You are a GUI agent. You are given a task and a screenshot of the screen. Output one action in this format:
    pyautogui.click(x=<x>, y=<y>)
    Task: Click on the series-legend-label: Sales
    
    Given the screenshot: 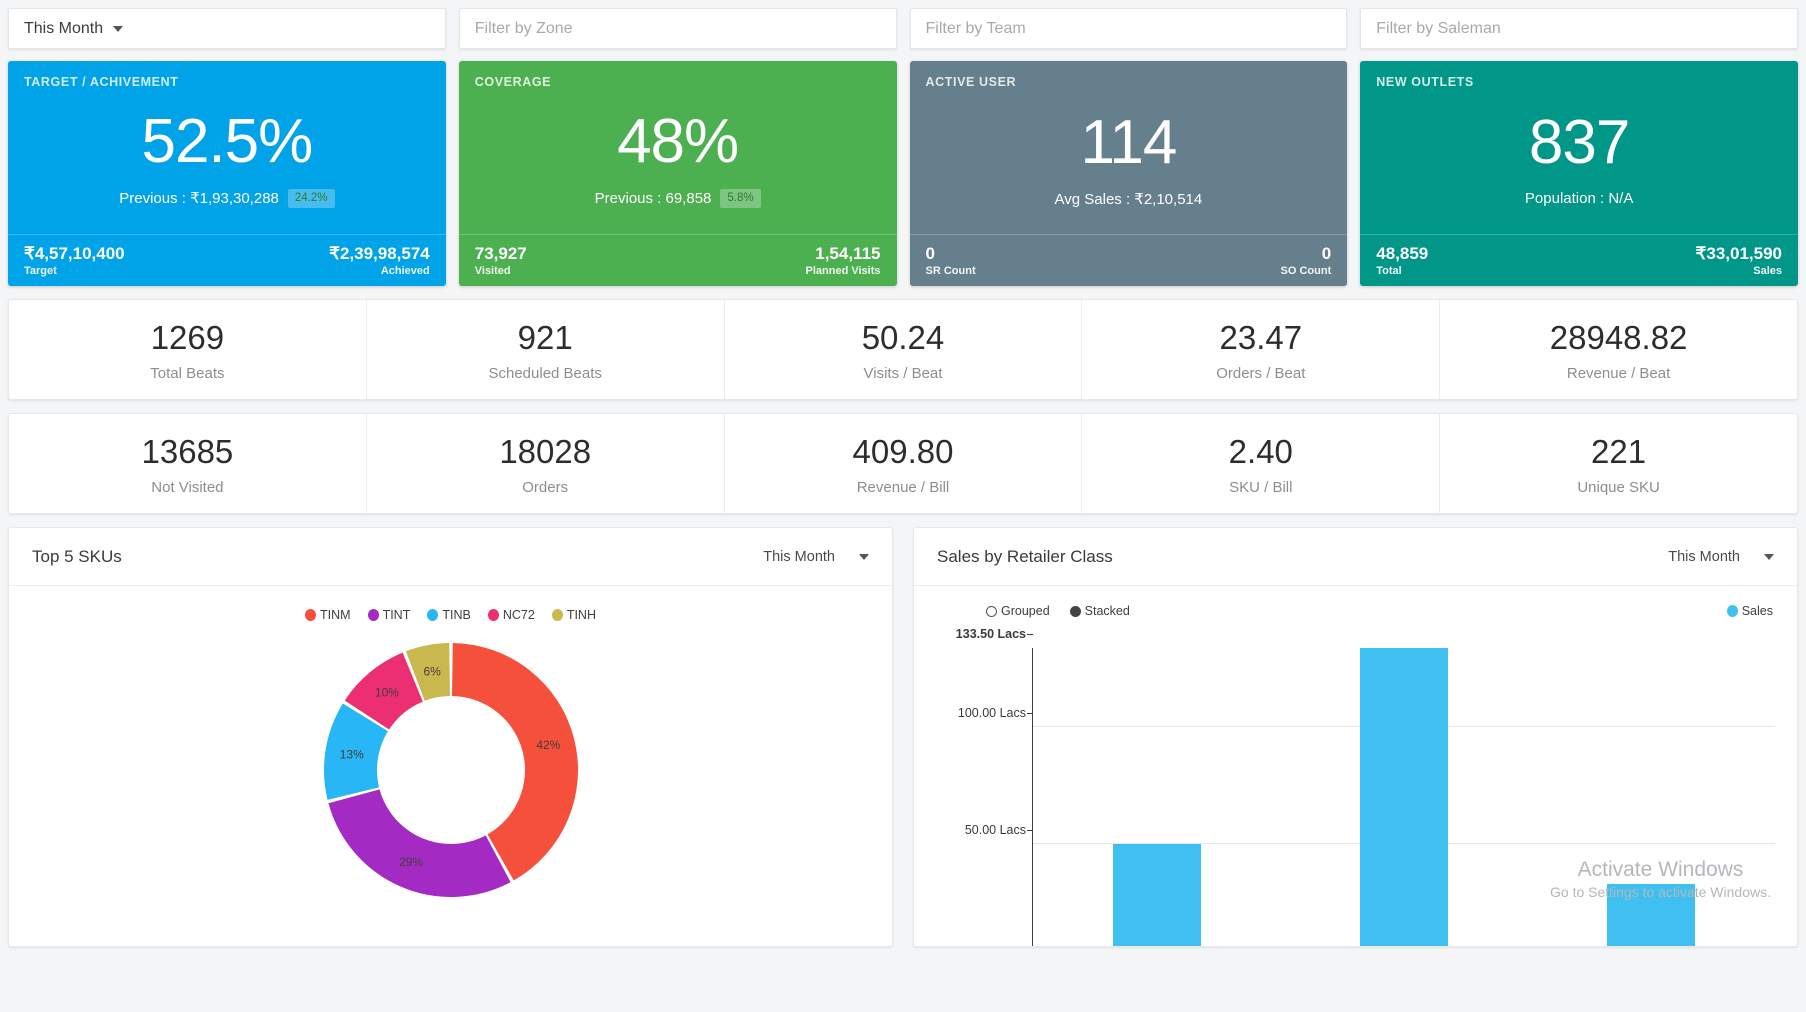 What is the action you would take?
    pyautogui.click(x=1757, y=611)
    